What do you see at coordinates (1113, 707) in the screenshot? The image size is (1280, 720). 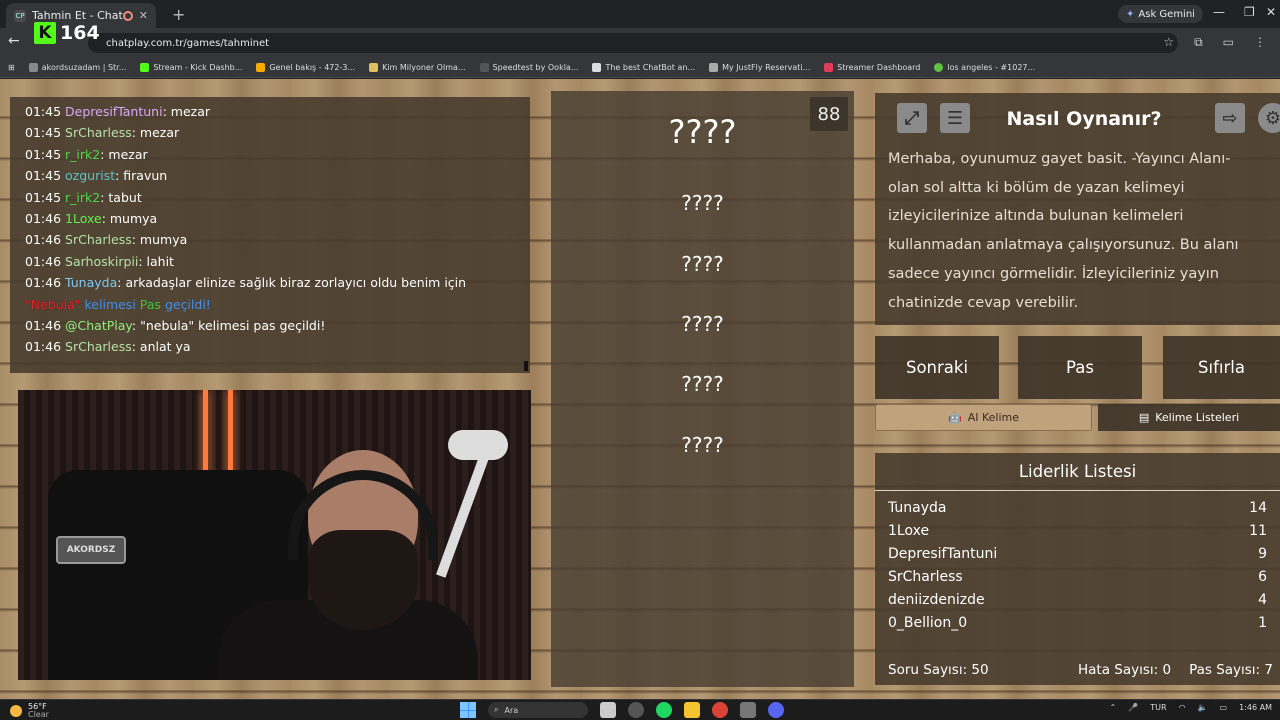 I see `tray-chevron-icon: ⌃` at bounding box center [1113, 707].